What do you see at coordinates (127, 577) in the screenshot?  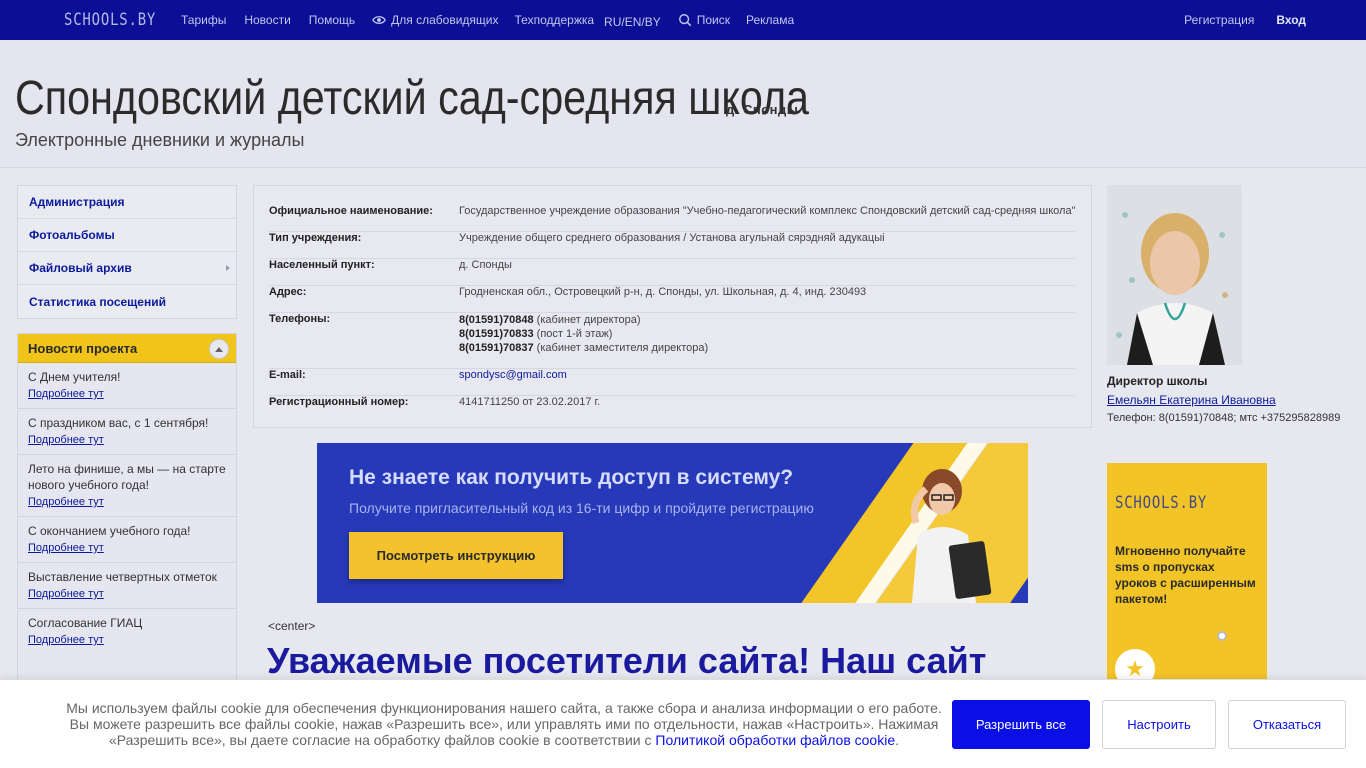 I see `news-title: Выставление четвертных отметок` at bounding box center [127, 577].